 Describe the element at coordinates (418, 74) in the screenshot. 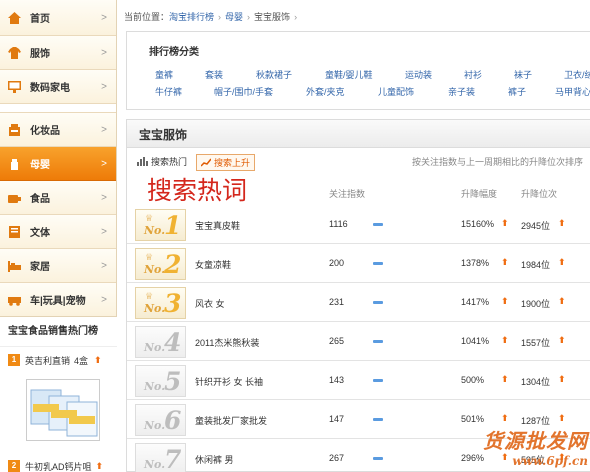

I see `category-link: 运动装` at that location.